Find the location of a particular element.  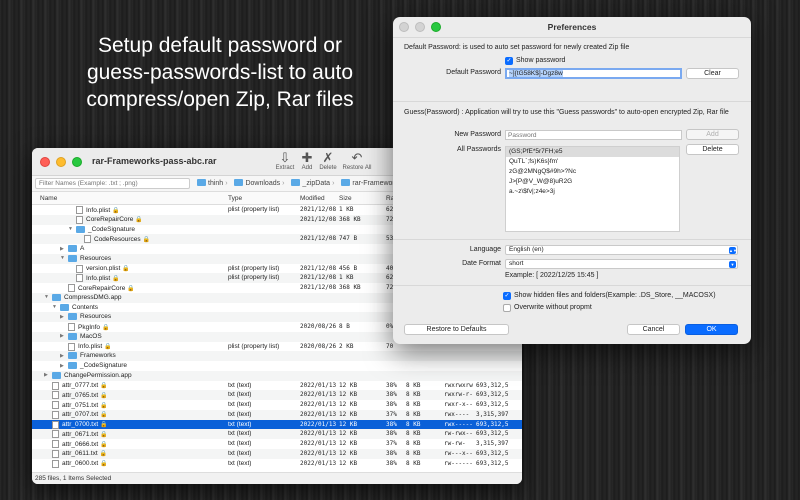

table-row: ▶ _CodeSignature is located at coordinates (277, 366).